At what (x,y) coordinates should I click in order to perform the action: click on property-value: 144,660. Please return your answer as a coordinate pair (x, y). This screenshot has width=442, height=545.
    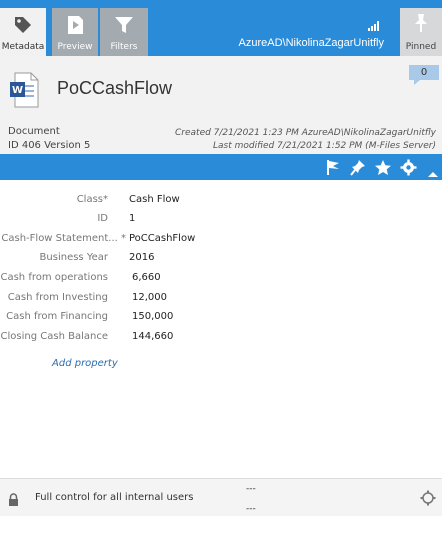
    Looking at the image, I should click on (152, 336).